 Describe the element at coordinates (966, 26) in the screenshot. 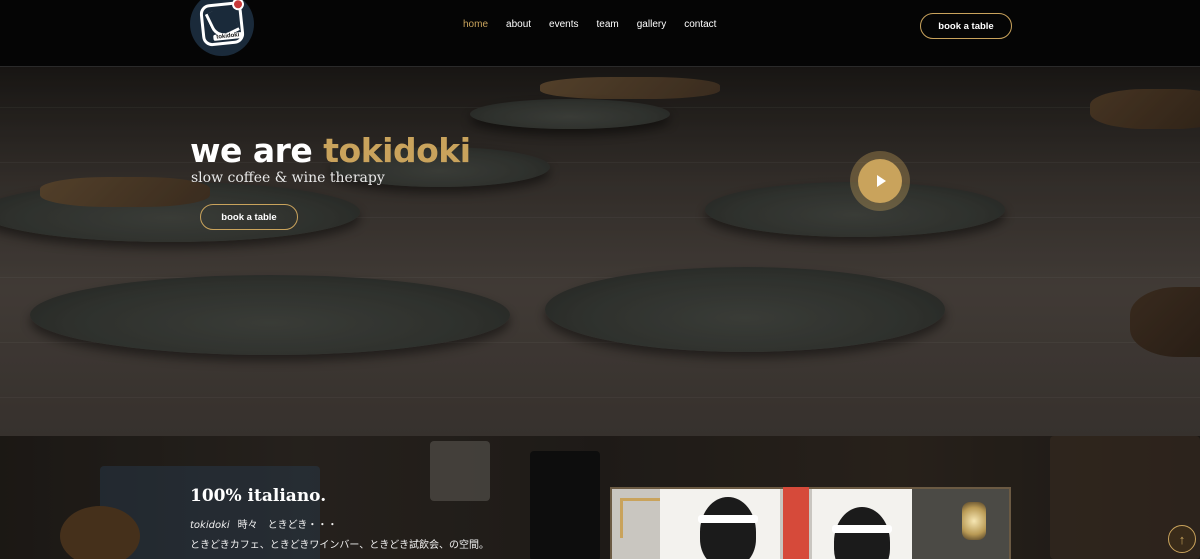

I see `book-table-header-button: book a table` at that location.